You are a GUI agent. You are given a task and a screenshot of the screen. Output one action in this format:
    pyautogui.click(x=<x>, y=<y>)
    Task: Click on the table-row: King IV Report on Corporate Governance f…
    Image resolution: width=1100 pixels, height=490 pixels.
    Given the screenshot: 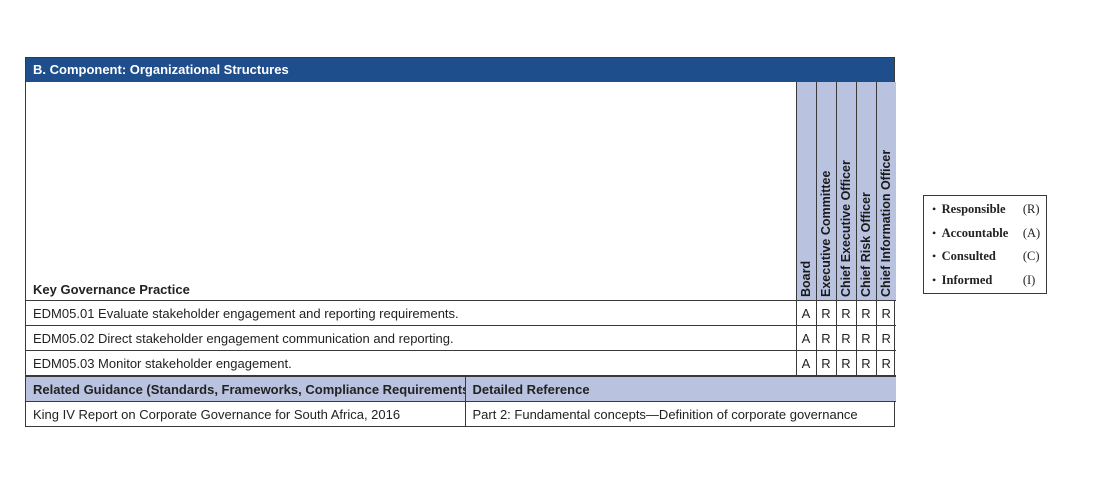 What is the action you would take?
    pyautogui.click(x=461, y=413)
    